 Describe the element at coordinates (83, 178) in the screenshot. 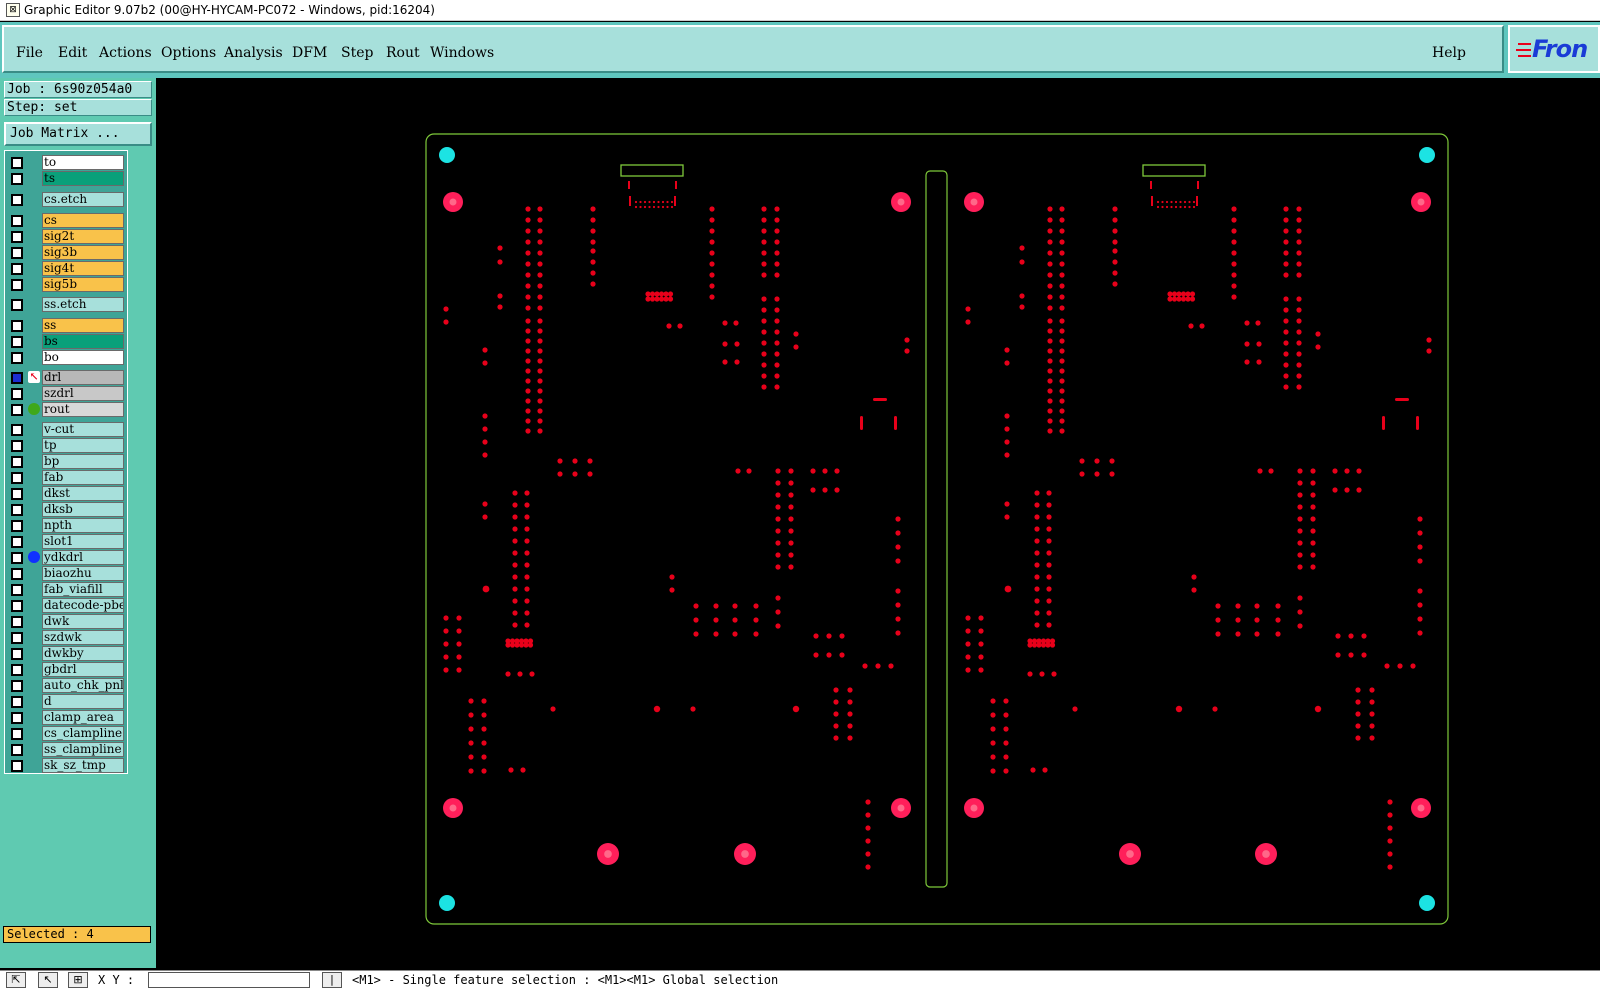

I see `layer-name: ts` at that location.